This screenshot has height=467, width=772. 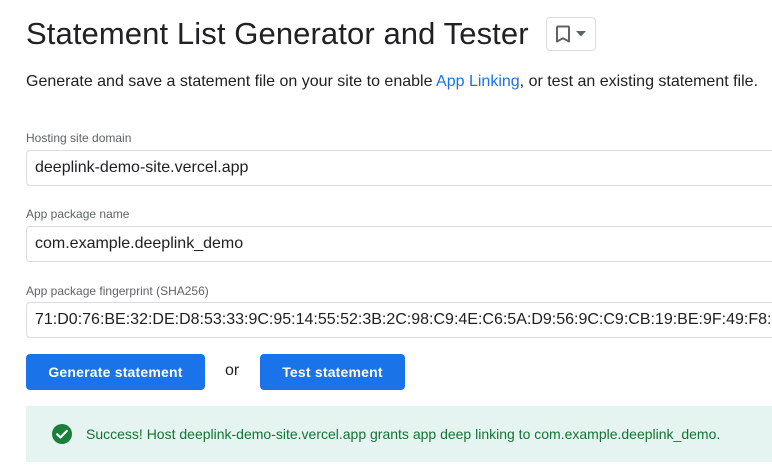 What do you see at coordinates (117, 291) in the screenshot?
I see `fingerprint-label: App package fingerprint (SHA256)` at bounding box center [117, 291].